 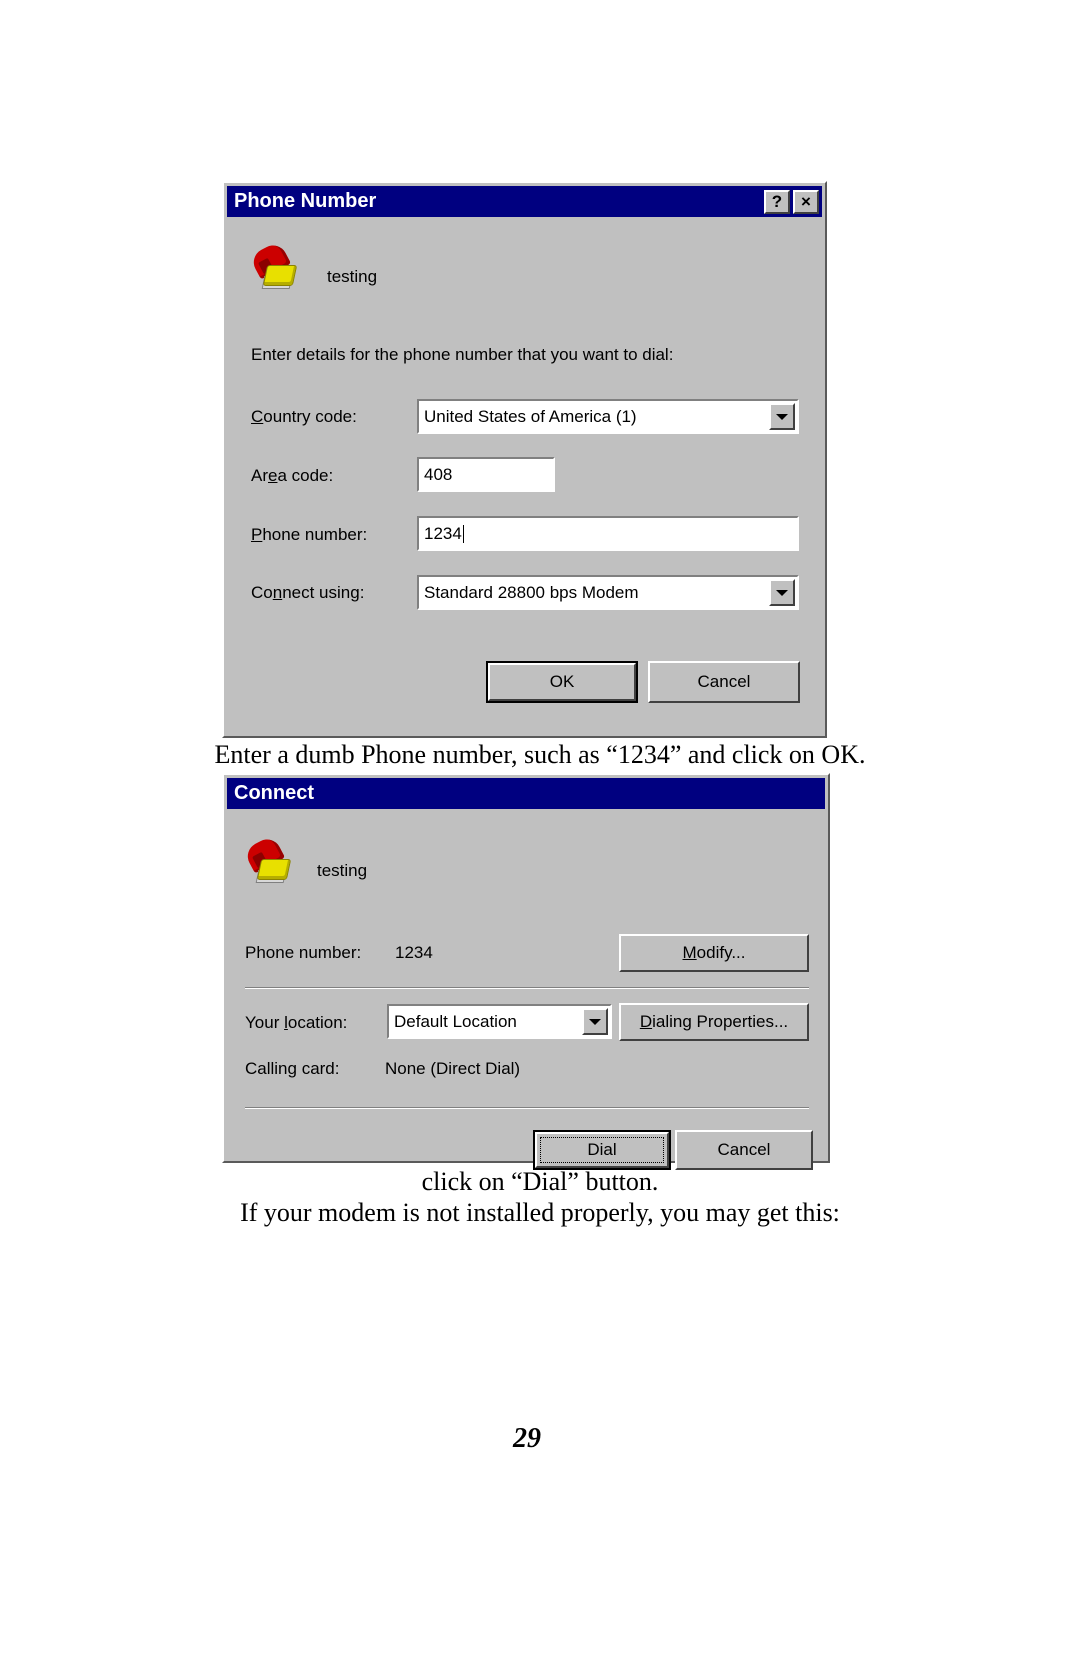 What do you see at coordinates (806, 201) in the screenshot?
I see `close-icon: ×` at bounding box center [806, 201].